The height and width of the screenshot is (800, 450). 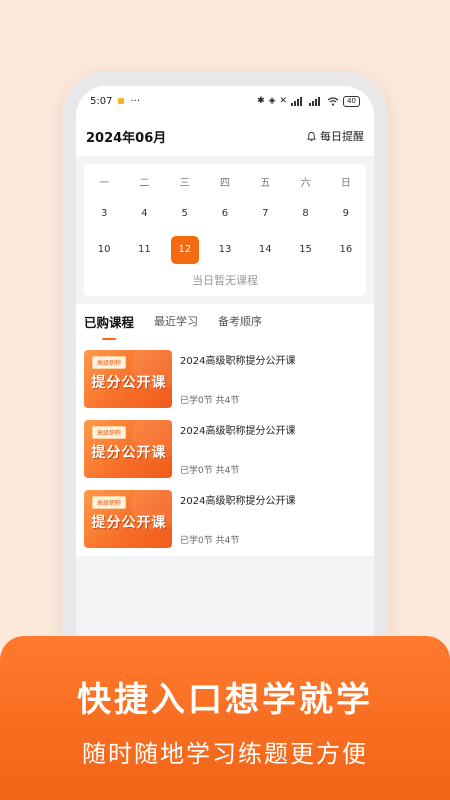 I want to click on tab-exam-order: 备考顺序, so click(x=240, y=321).